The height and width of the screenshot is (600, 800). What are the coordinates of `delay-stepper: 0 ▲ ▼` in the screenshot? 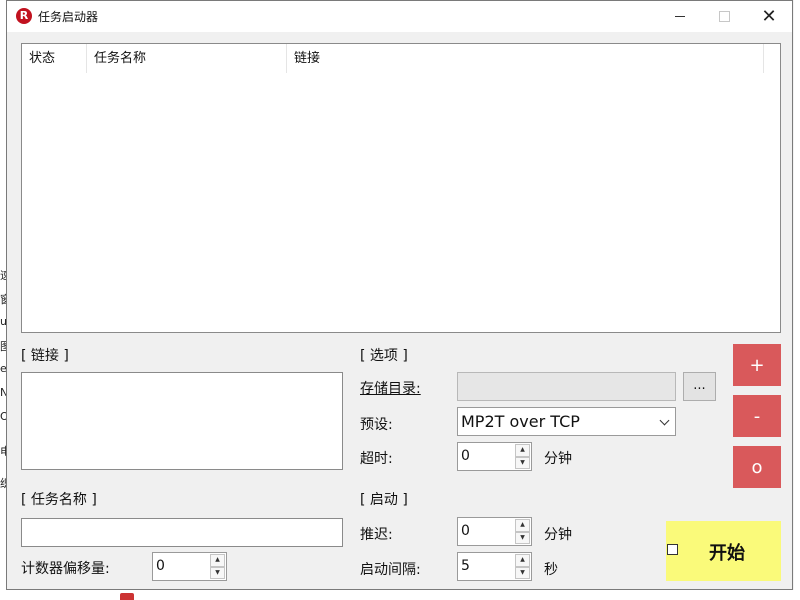 It's located at (494, 531).